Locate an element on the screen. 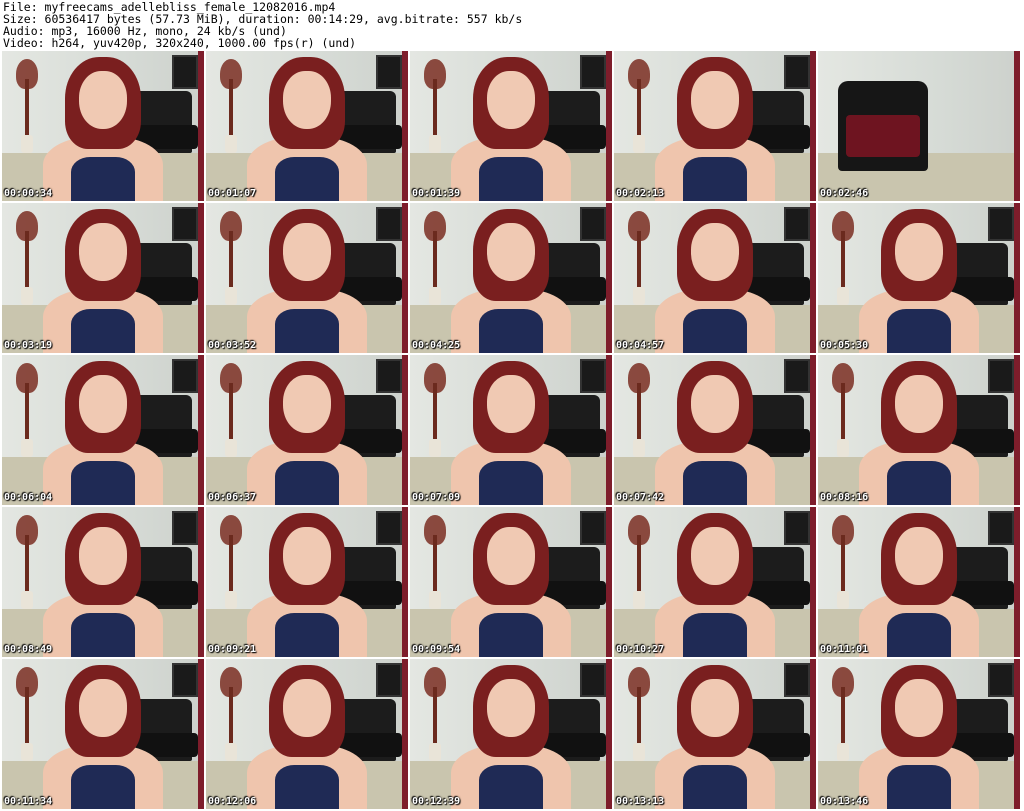 This screenshot has width=1024, height=811. video-thumbnail: 00:08:49 is located at coordinates (103, 582).